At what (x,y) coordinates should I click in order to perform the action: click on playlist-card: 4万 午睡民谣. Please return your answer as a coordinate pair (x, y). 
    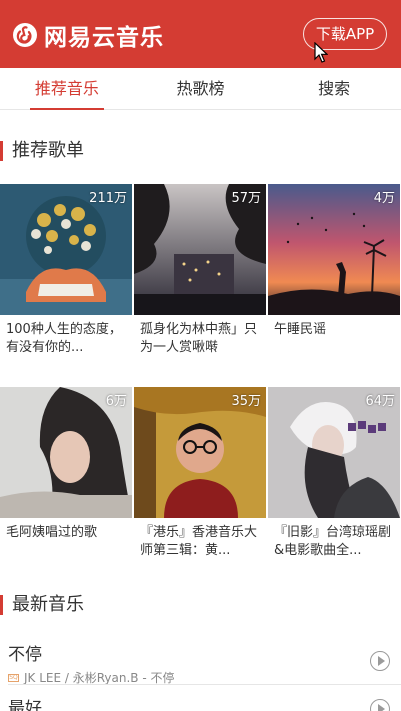
    Looking at the image, I should click on (334, 270).